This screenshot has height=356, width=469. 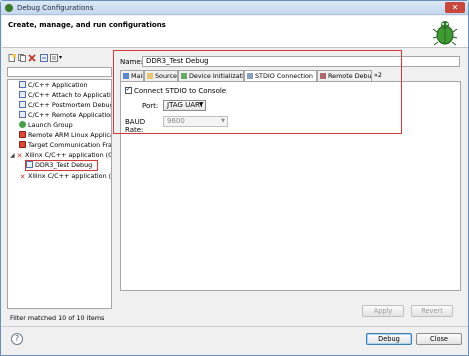 What do you see at coordinates (12, 58) in the screenshot?
I see `new-config-icon` at bounding box center [12, 58].